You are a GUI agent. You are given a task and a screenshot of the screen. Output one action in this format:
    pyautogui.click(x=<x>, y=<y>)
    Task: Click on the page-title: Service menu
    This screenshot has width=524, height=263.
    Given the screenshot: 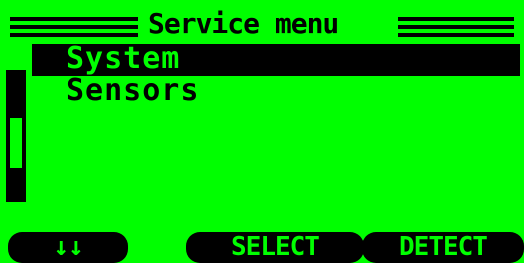 What is the action you would take?
    pyautogui.click(x=243, y=23)
    